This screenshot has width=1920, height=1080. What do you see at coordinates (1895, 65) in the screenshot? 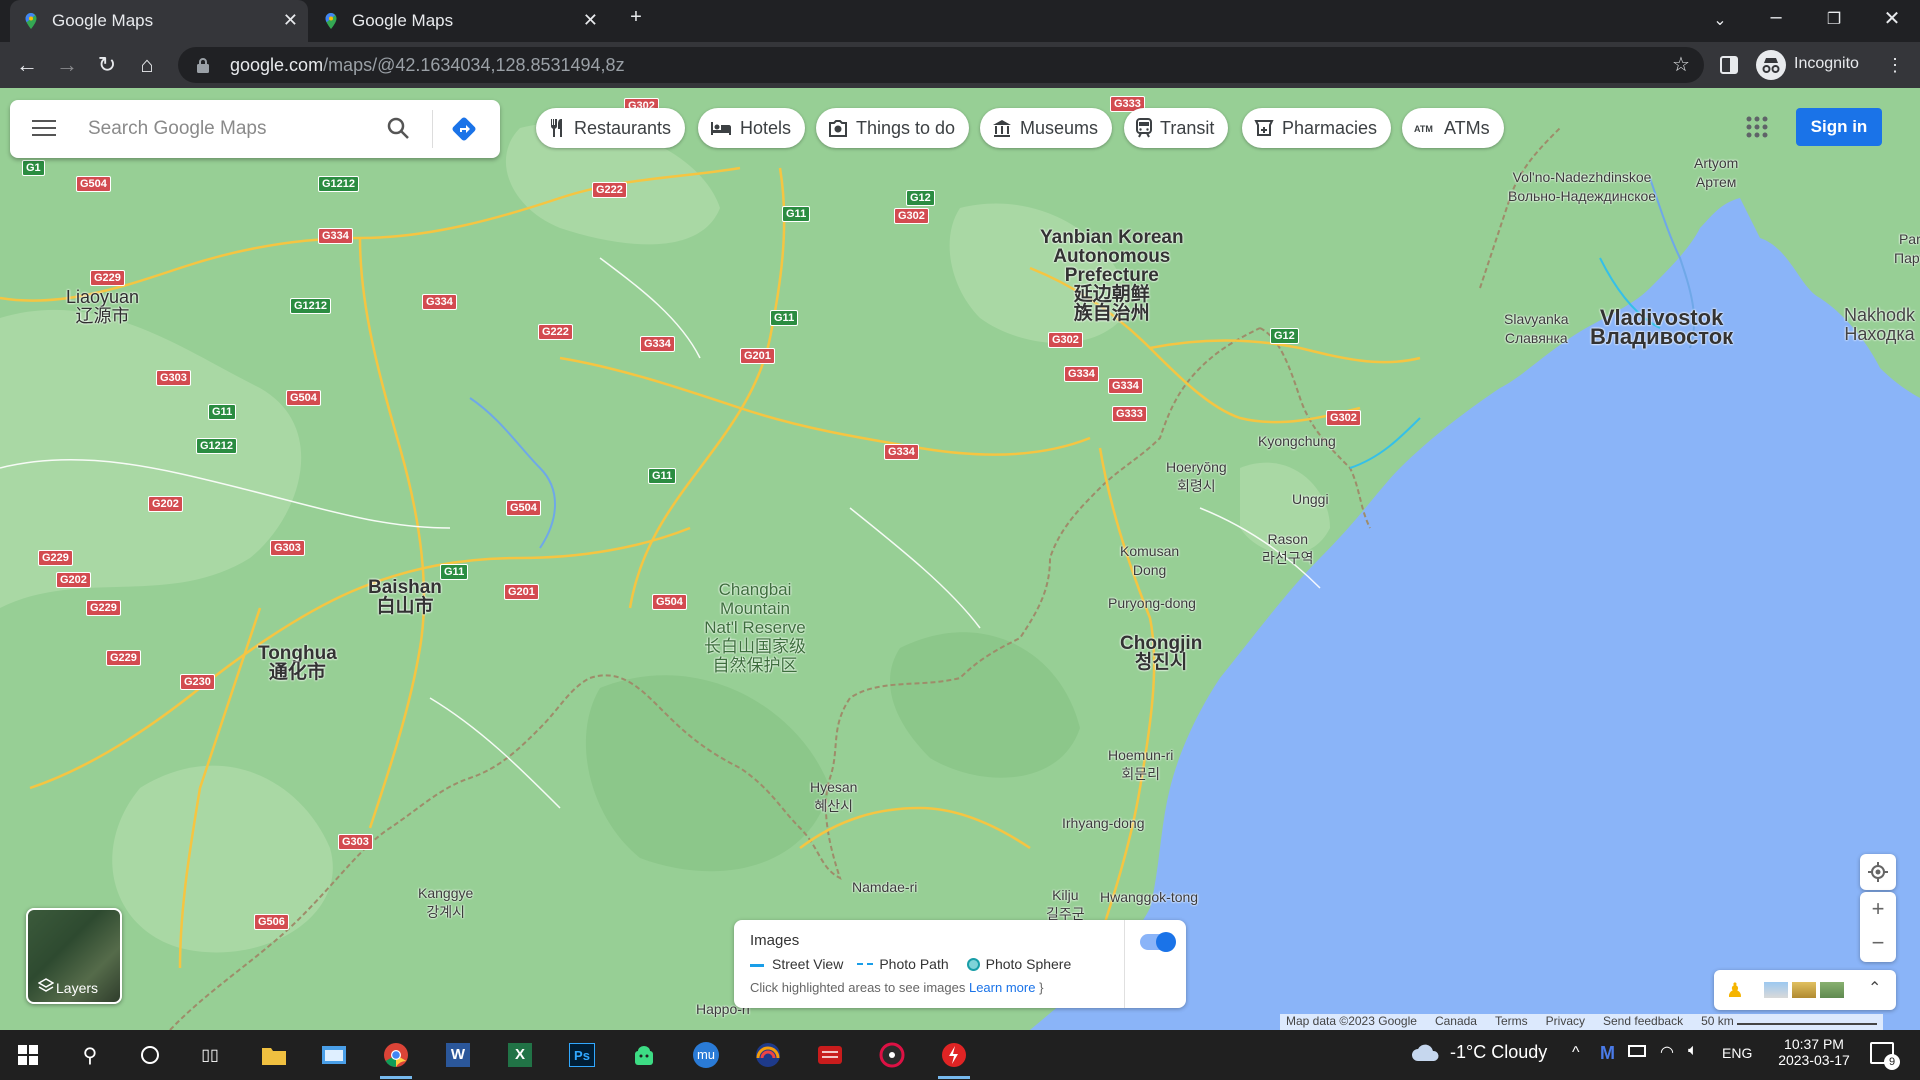
I see `chrome-menu-icon: ⋮` at bounding box center [1895, 65].